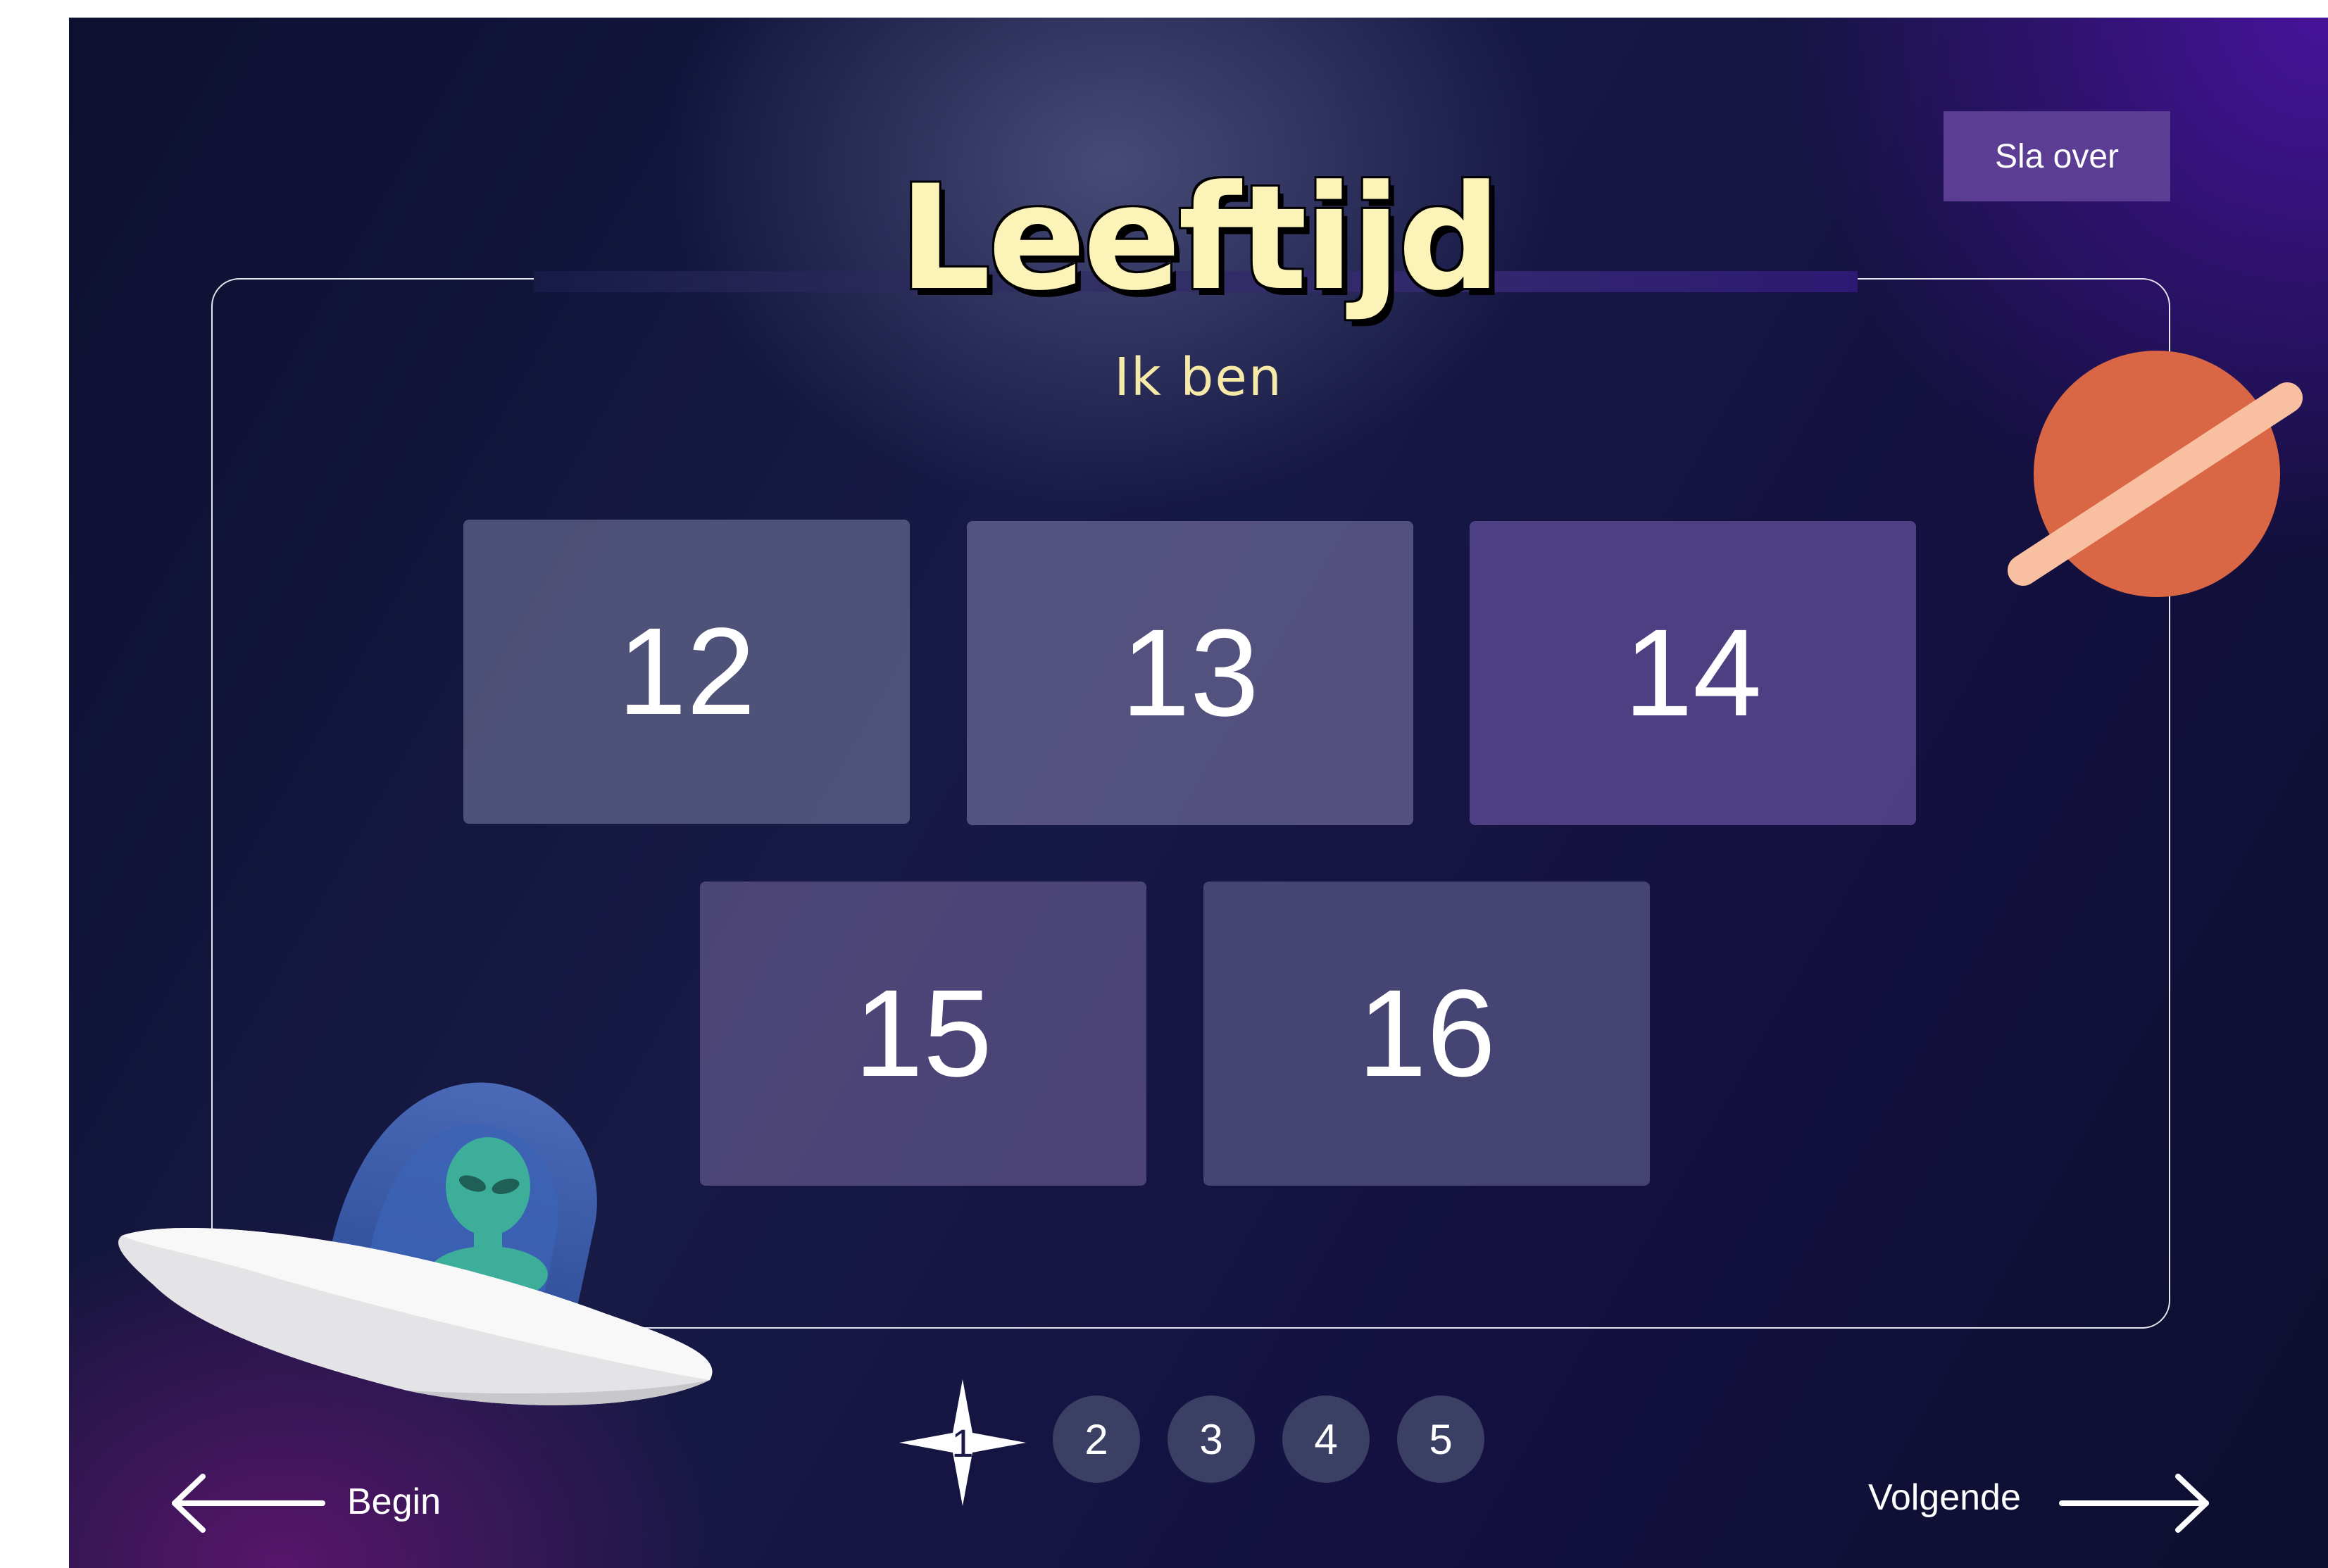  What do you see at coordinates (248, 1503) in the screenshot?
I see `arrow-left-icon` at bounding box center [248, 1503].